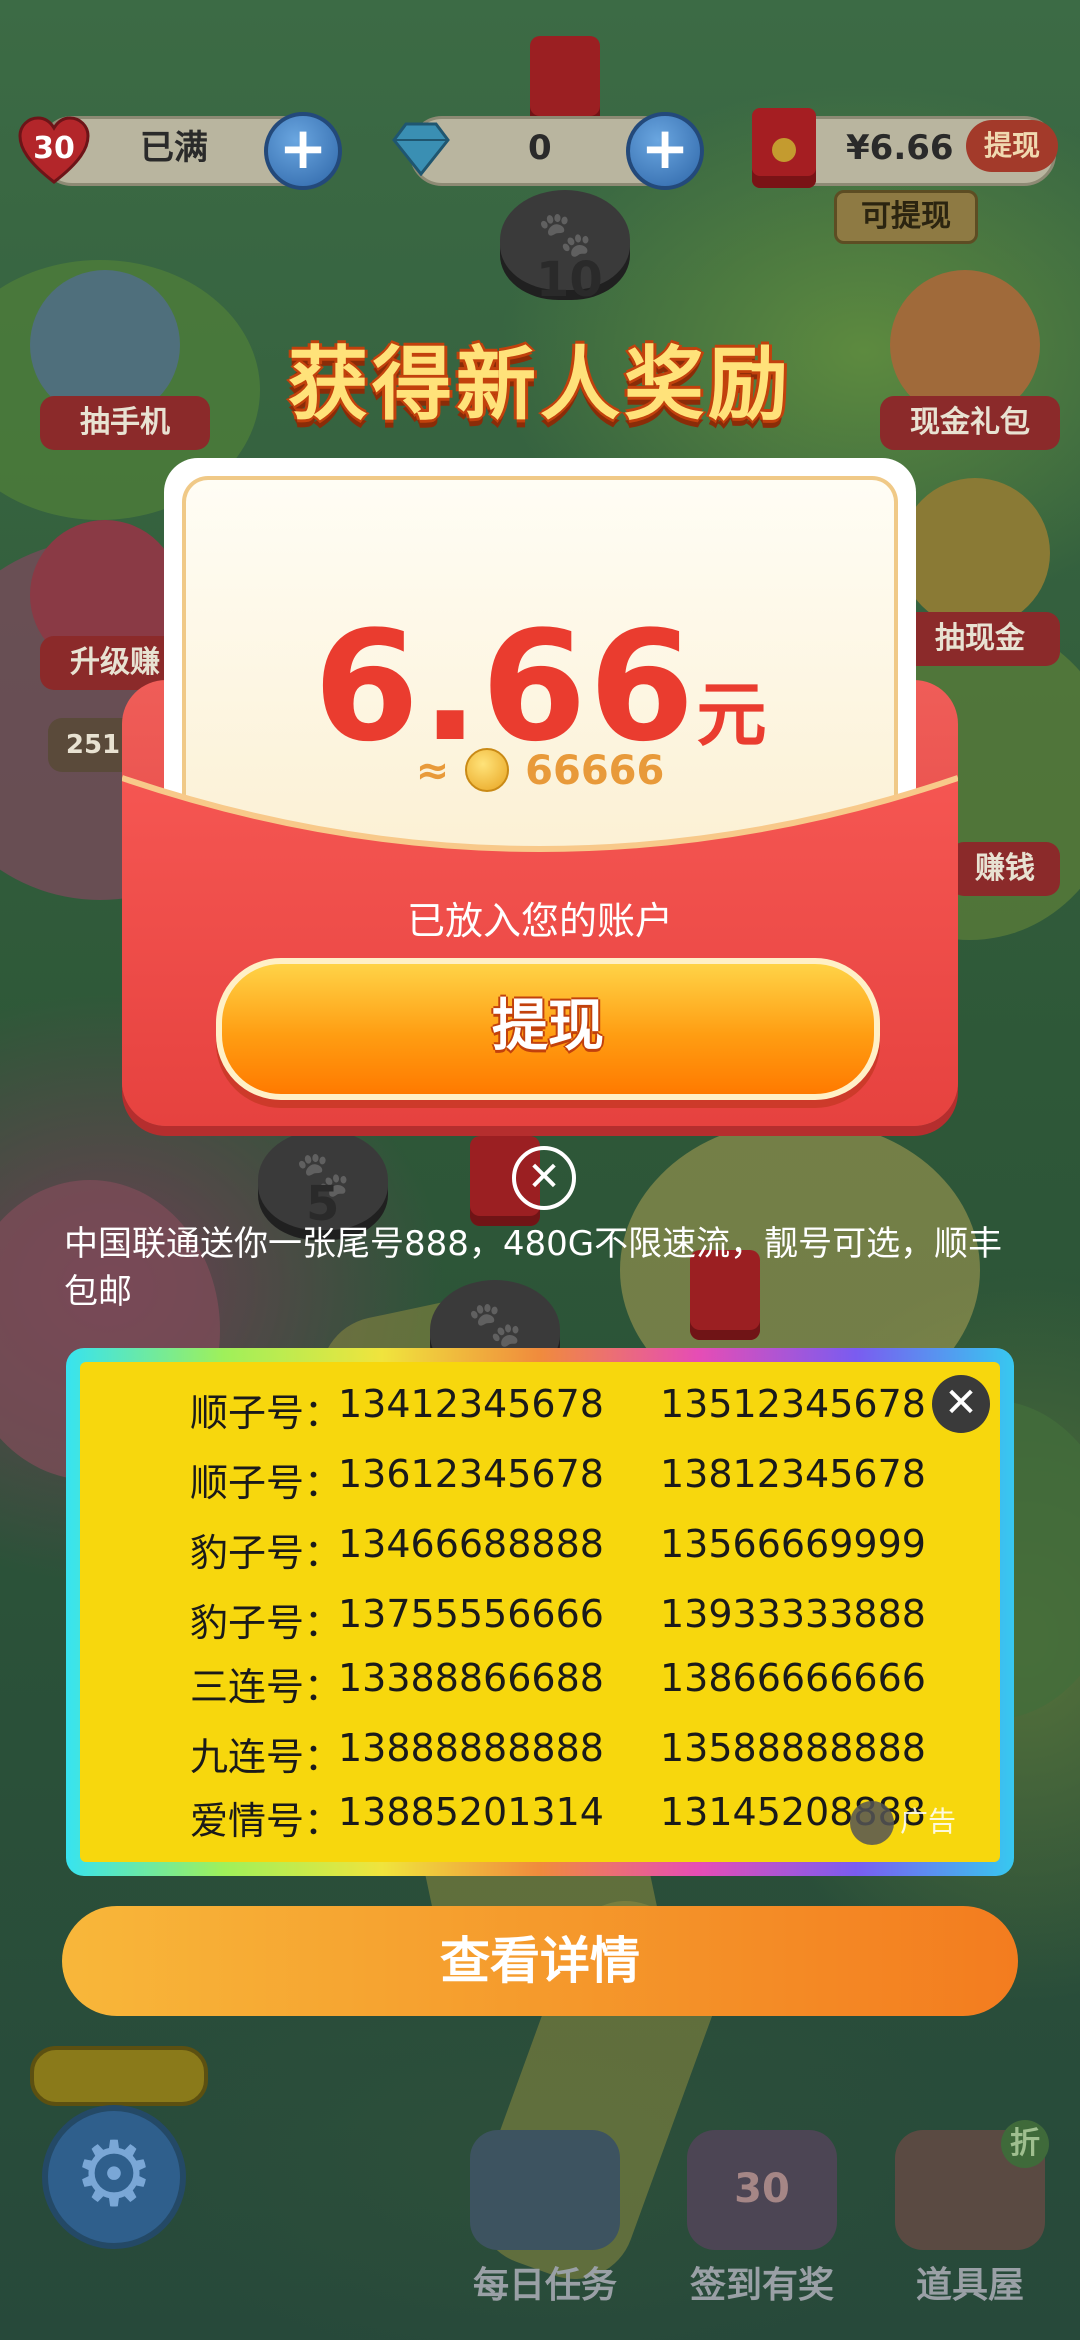 The image size is (1080, 2340). I want to click on ad-close-icon: ✕, so click(961, 1404).